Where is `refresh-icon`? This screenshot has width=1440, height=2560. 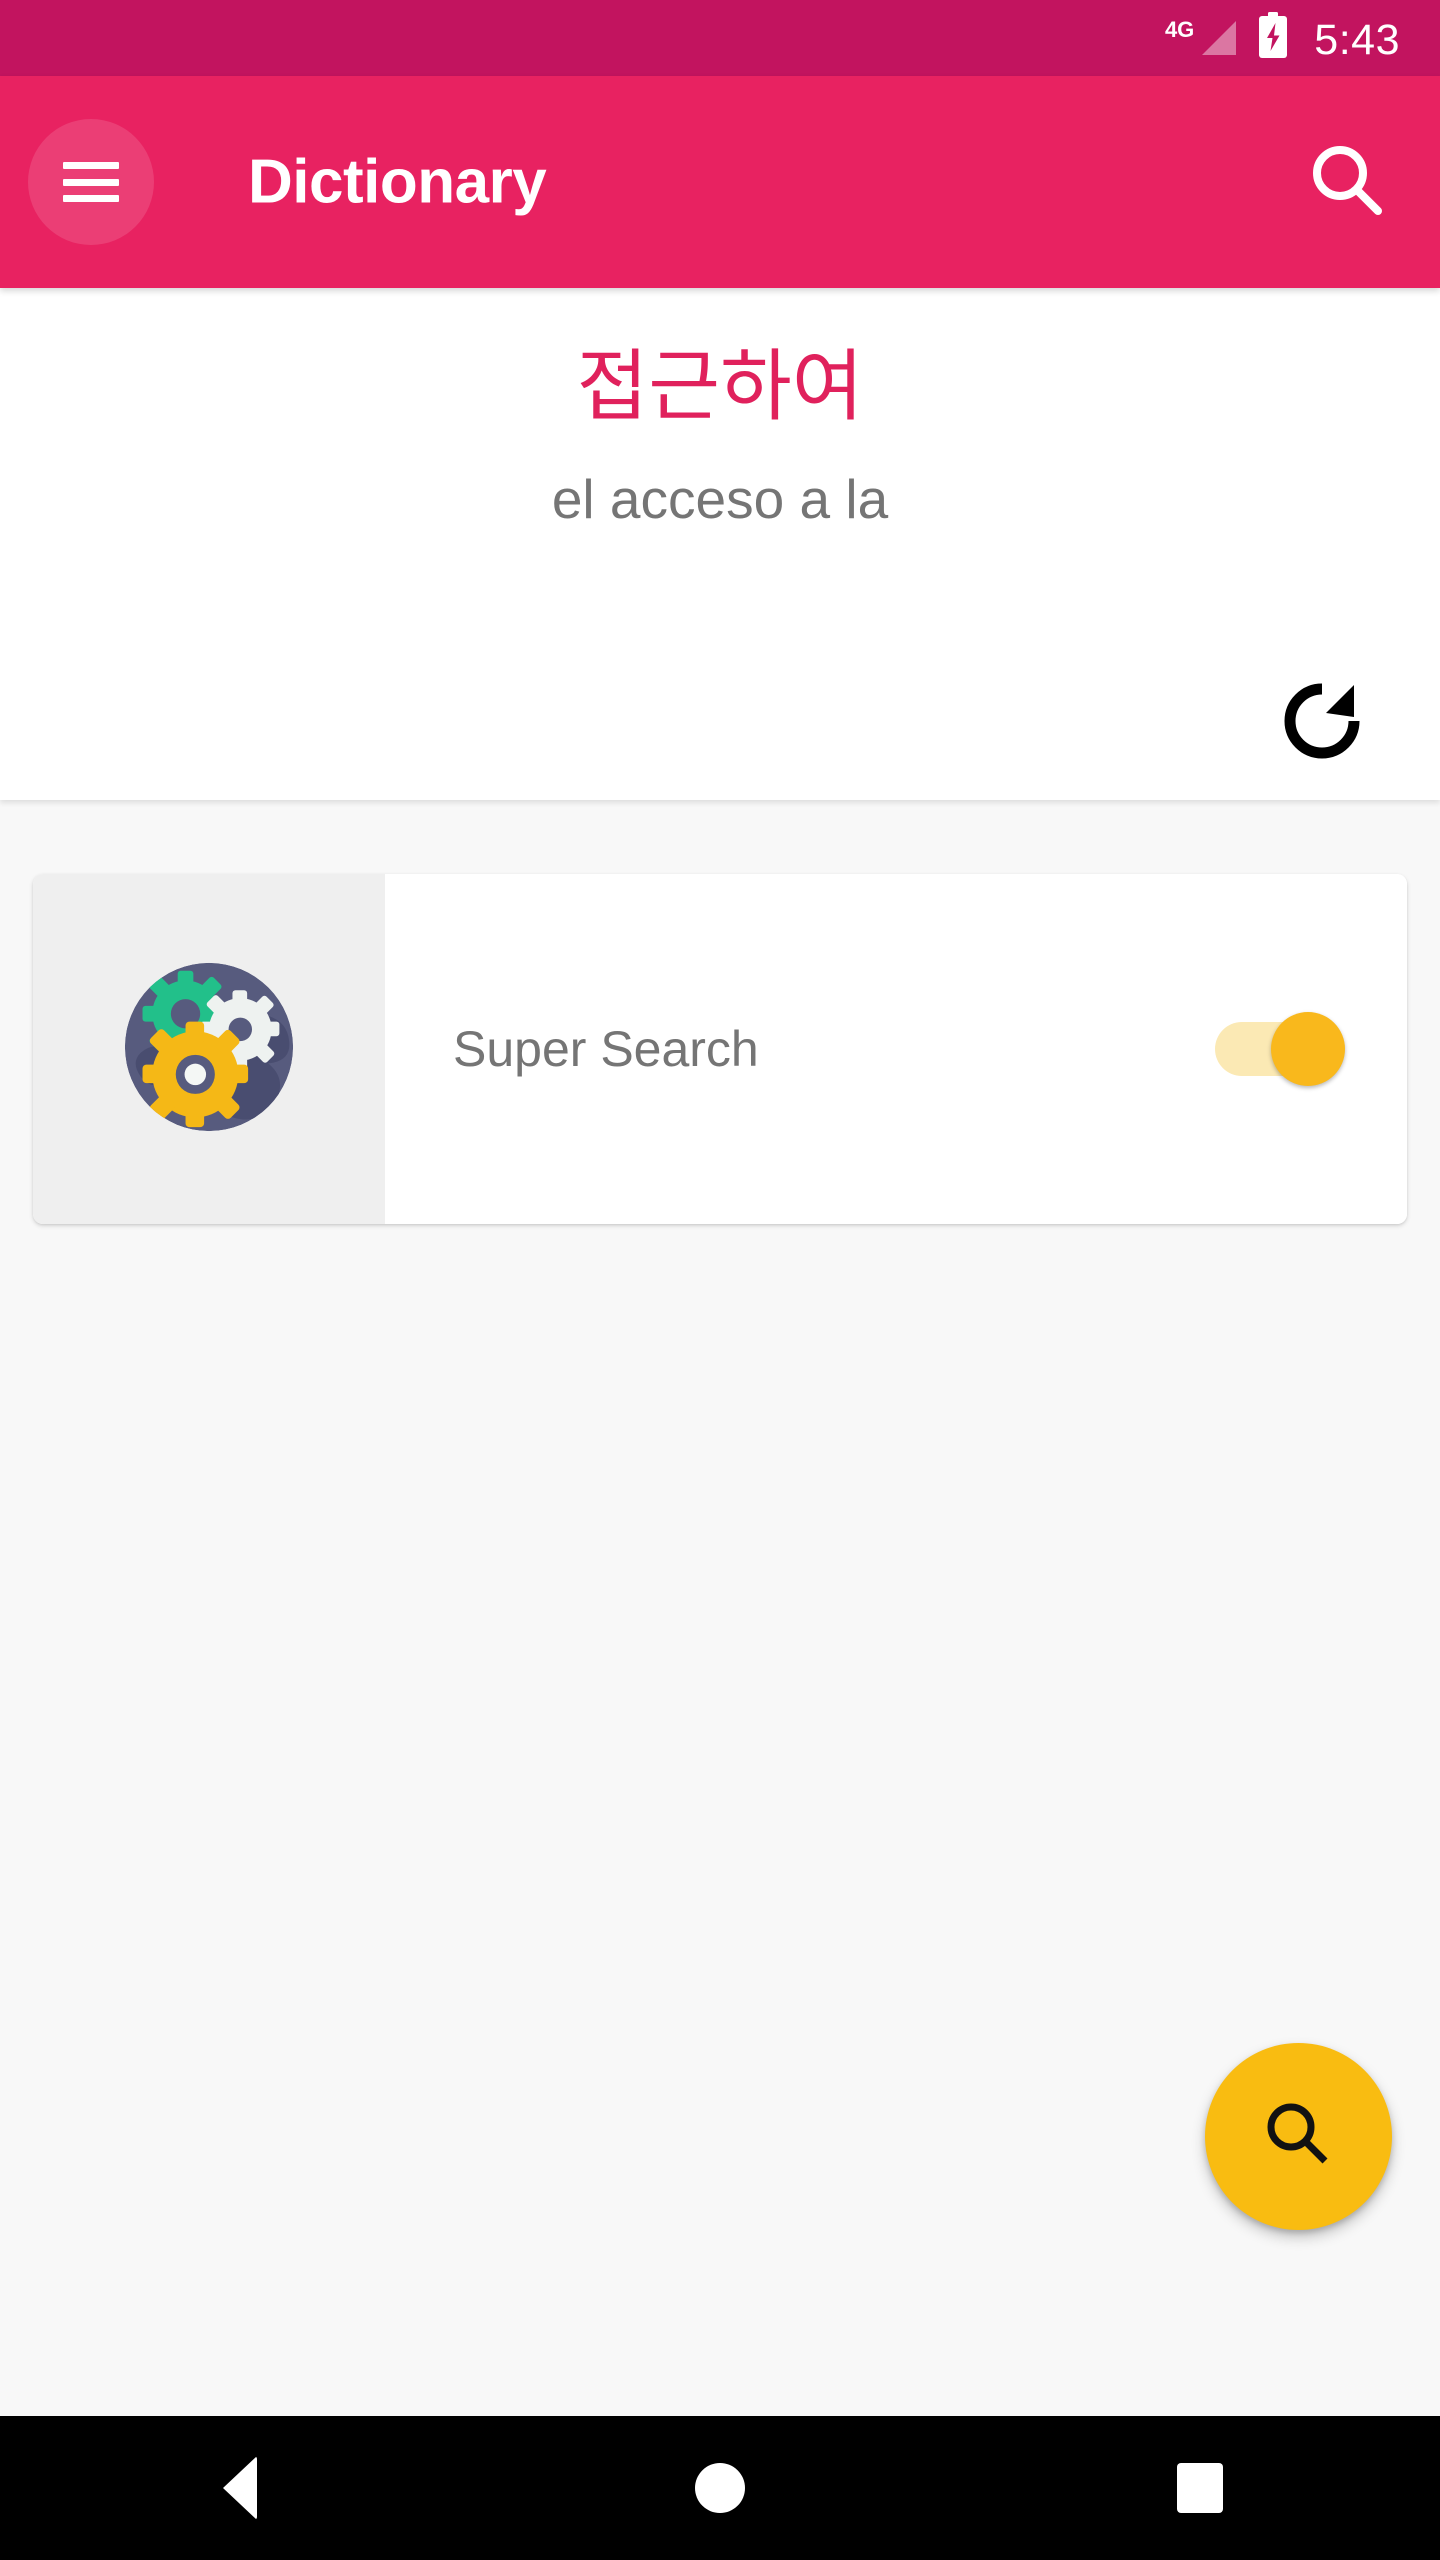 refresh-icon is located at coordinates (1322, 722).